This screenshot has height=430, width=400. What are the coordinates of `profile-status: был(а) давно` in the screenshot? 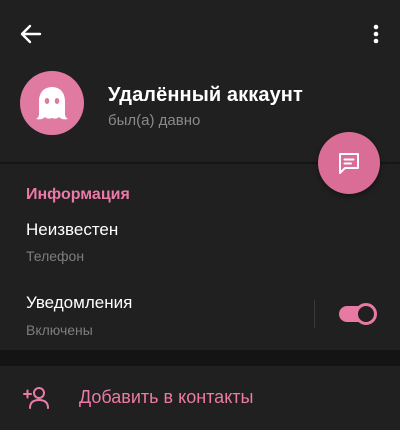 It's located at (154, 120).